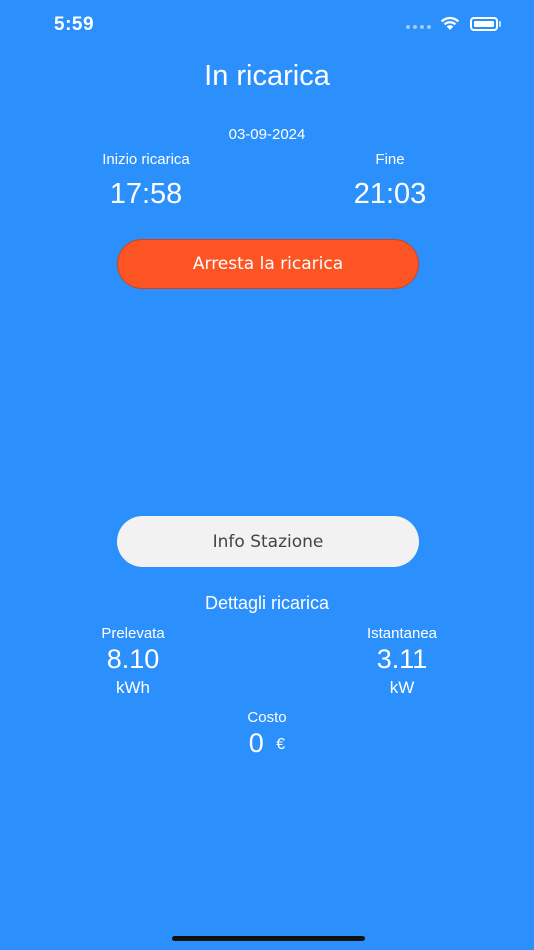 The image size is (534, 950). Describe the element at coordinates (267, 134) in the screenshot. I see `session-date: 03-09-2024` at that location.